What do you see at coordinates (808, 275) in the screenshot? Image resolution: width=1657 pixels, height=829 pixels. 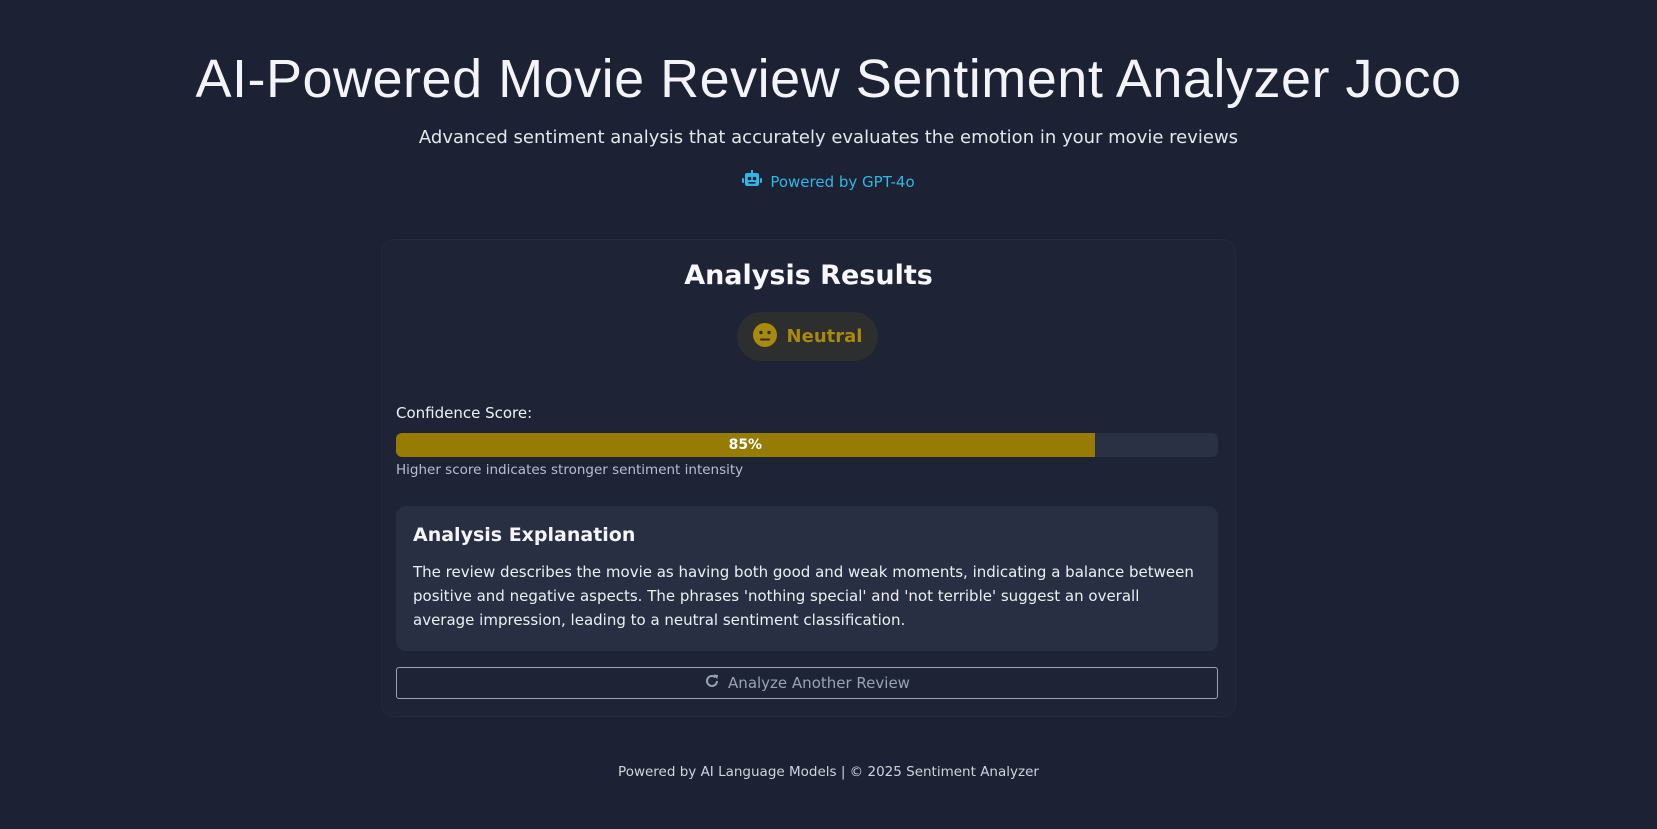 I see `results-title: Analysis Results` at bounding box center [808, 275].